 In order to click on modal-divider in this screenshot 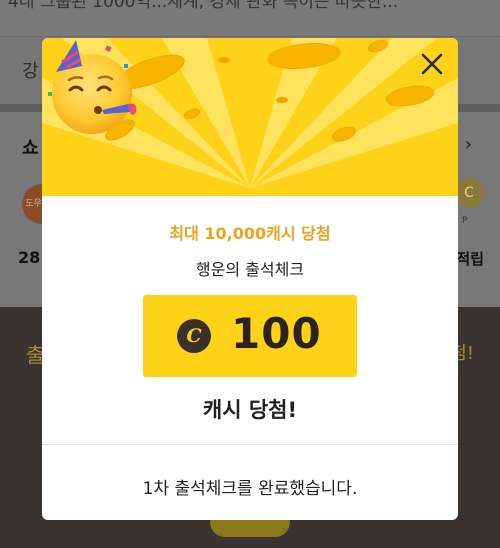, I will do `click(250, 444)`.